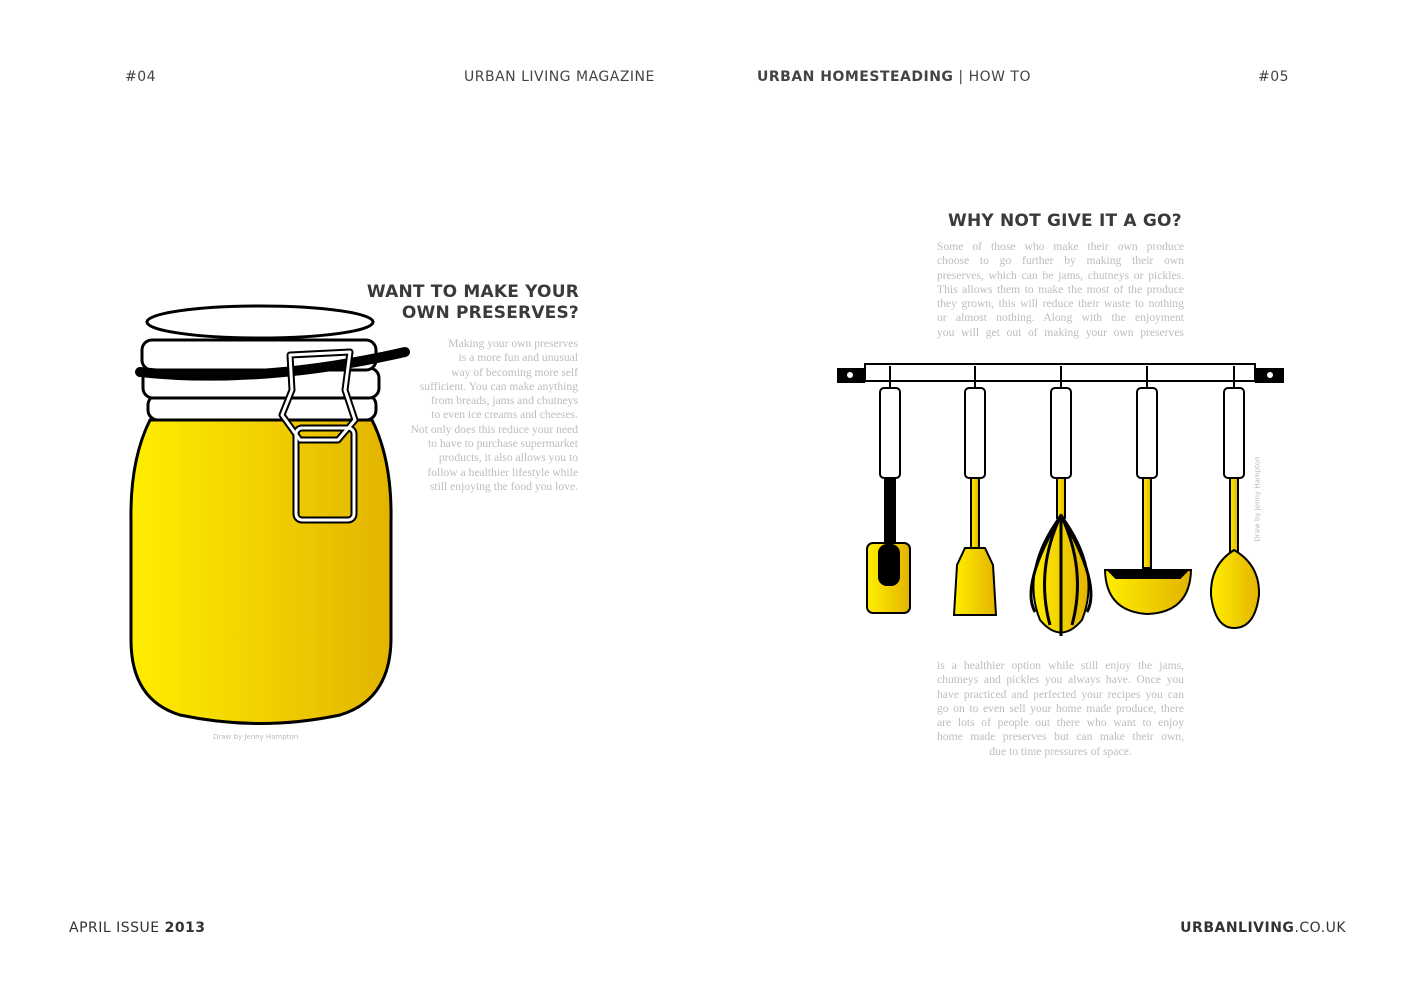 This screenshot has width=1414, height=1000. Describe the element at coordinates (975, 546) in the screenshot. I see `turner` at that location.